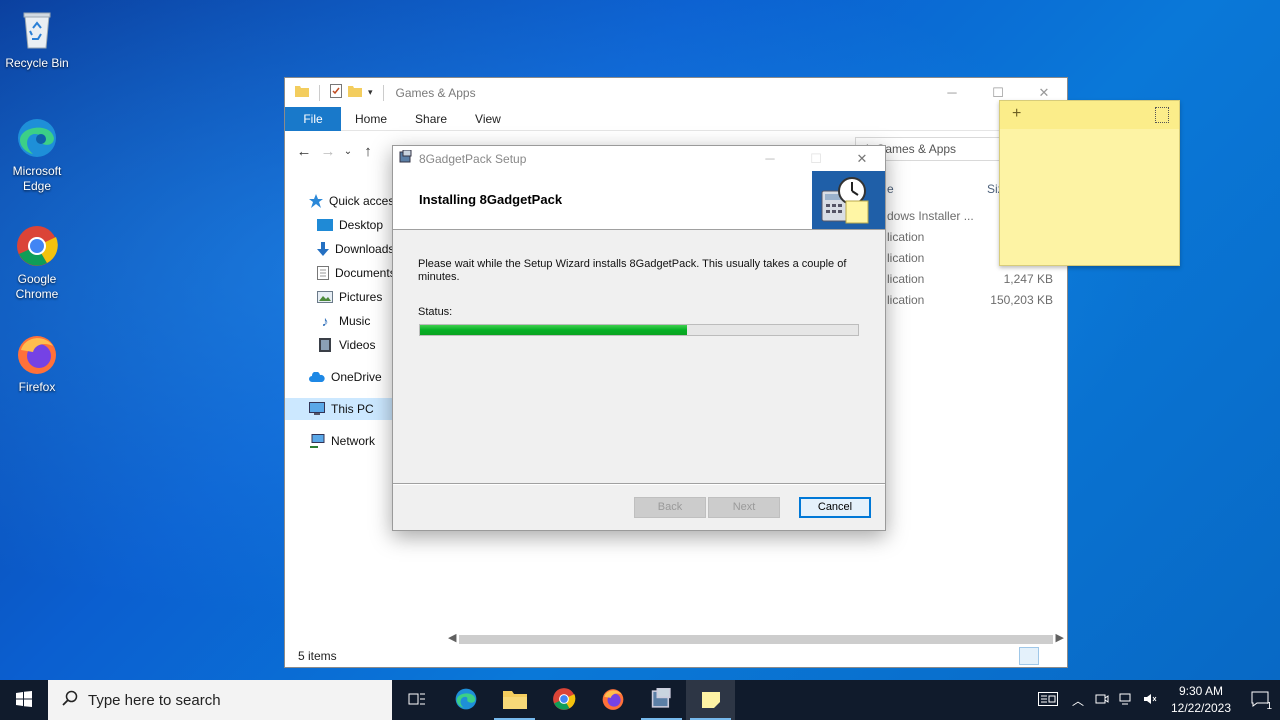 This screenshot has height=720, width=1280. Describe the element at coordinates (744, 507) in the screenshot. I see `next-button: Next` at that location.